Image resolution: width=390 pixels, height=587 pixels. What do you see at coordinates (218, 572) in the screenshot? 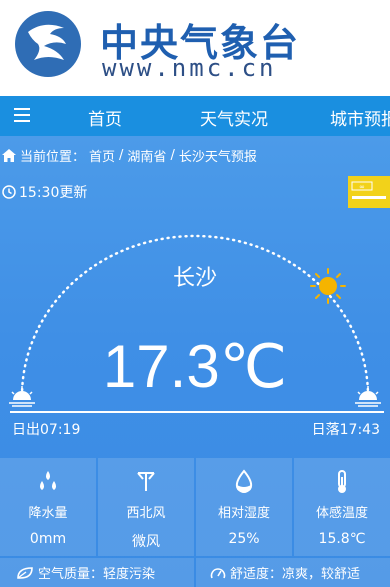
I see `comfort-gauge-icon` at bounding box center [218, 572].